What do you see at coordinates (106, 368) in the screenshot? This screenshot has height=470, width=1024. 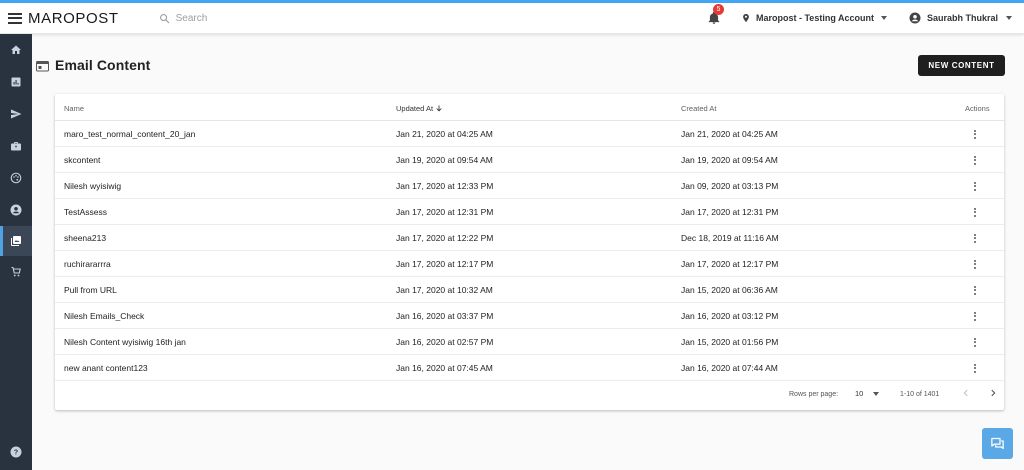 I see `cell-name: new anant content123` at bounding box center [106, 368].